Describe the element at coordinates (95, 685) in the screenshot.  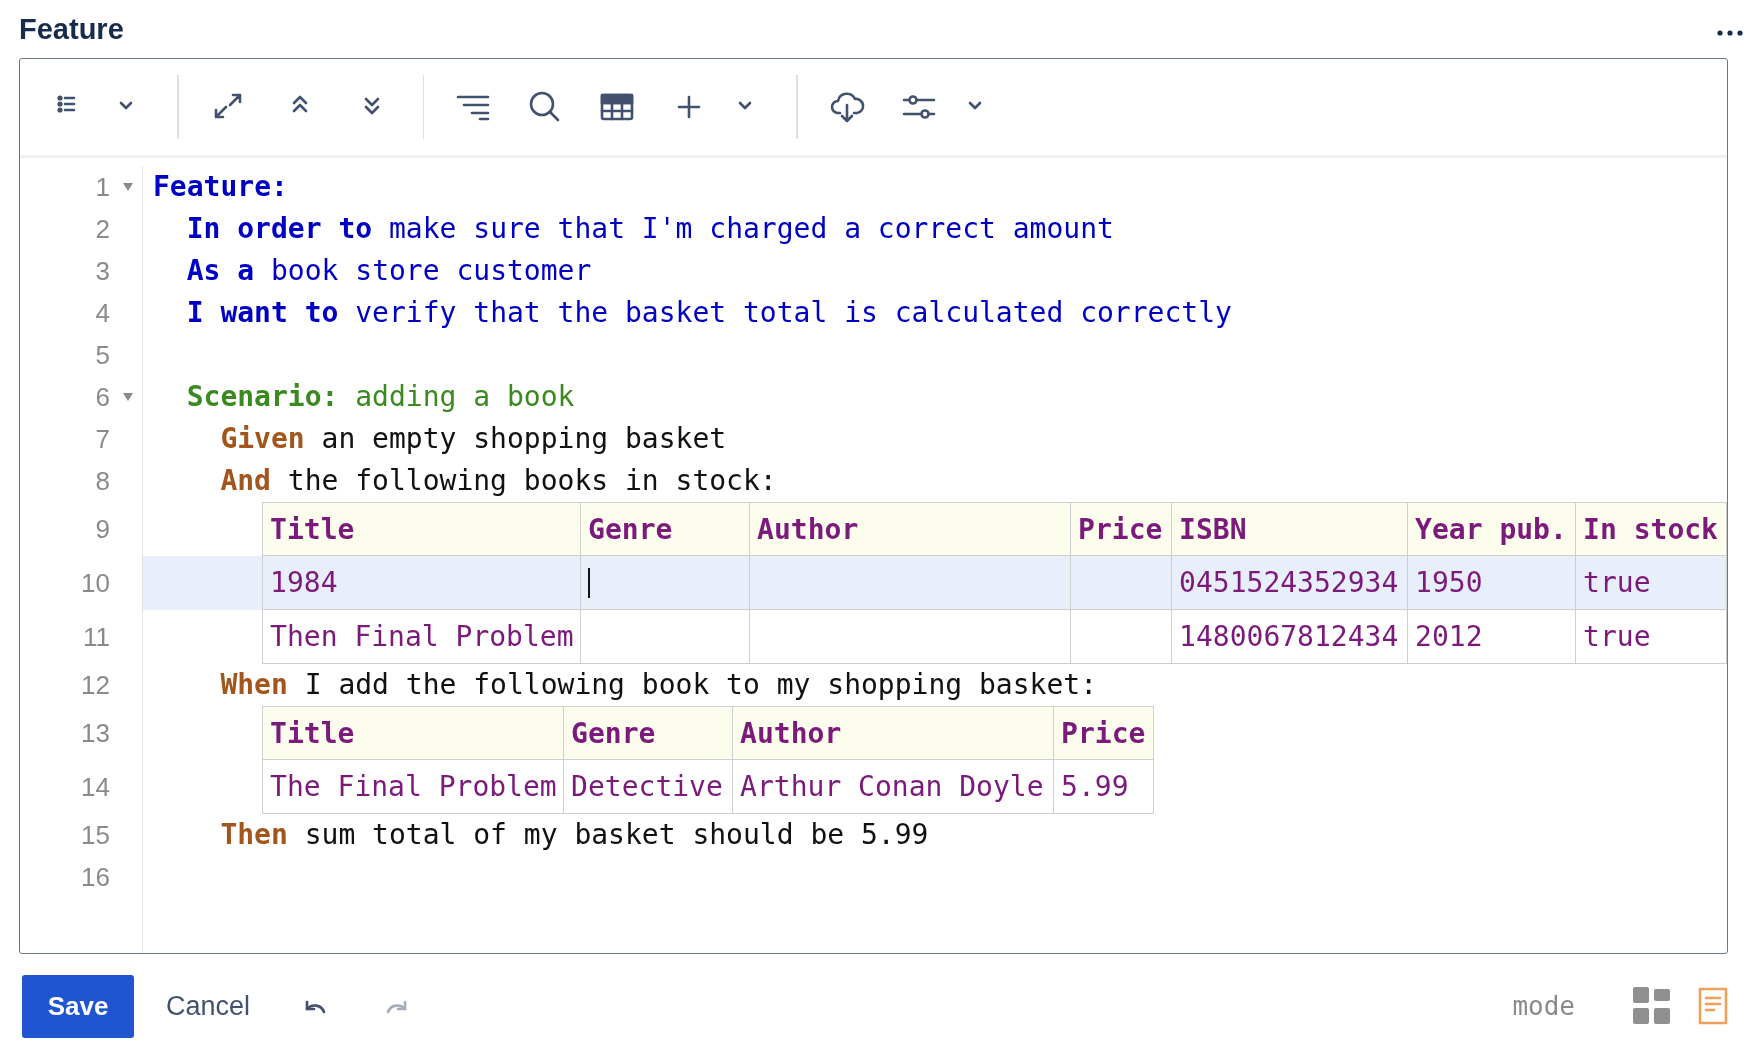
I see `line-number: 12` at that location.